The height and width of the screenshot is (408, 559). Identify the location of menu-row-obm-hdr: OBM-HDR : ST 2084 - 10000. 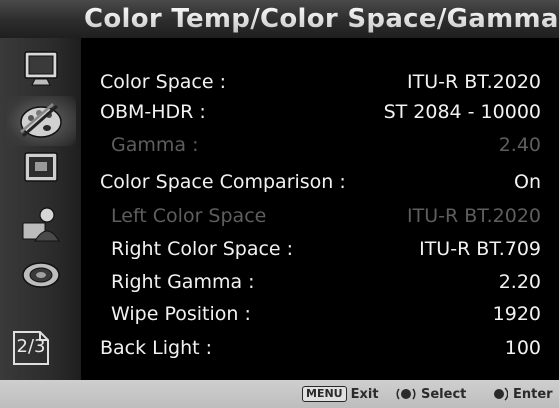
(320, 113).